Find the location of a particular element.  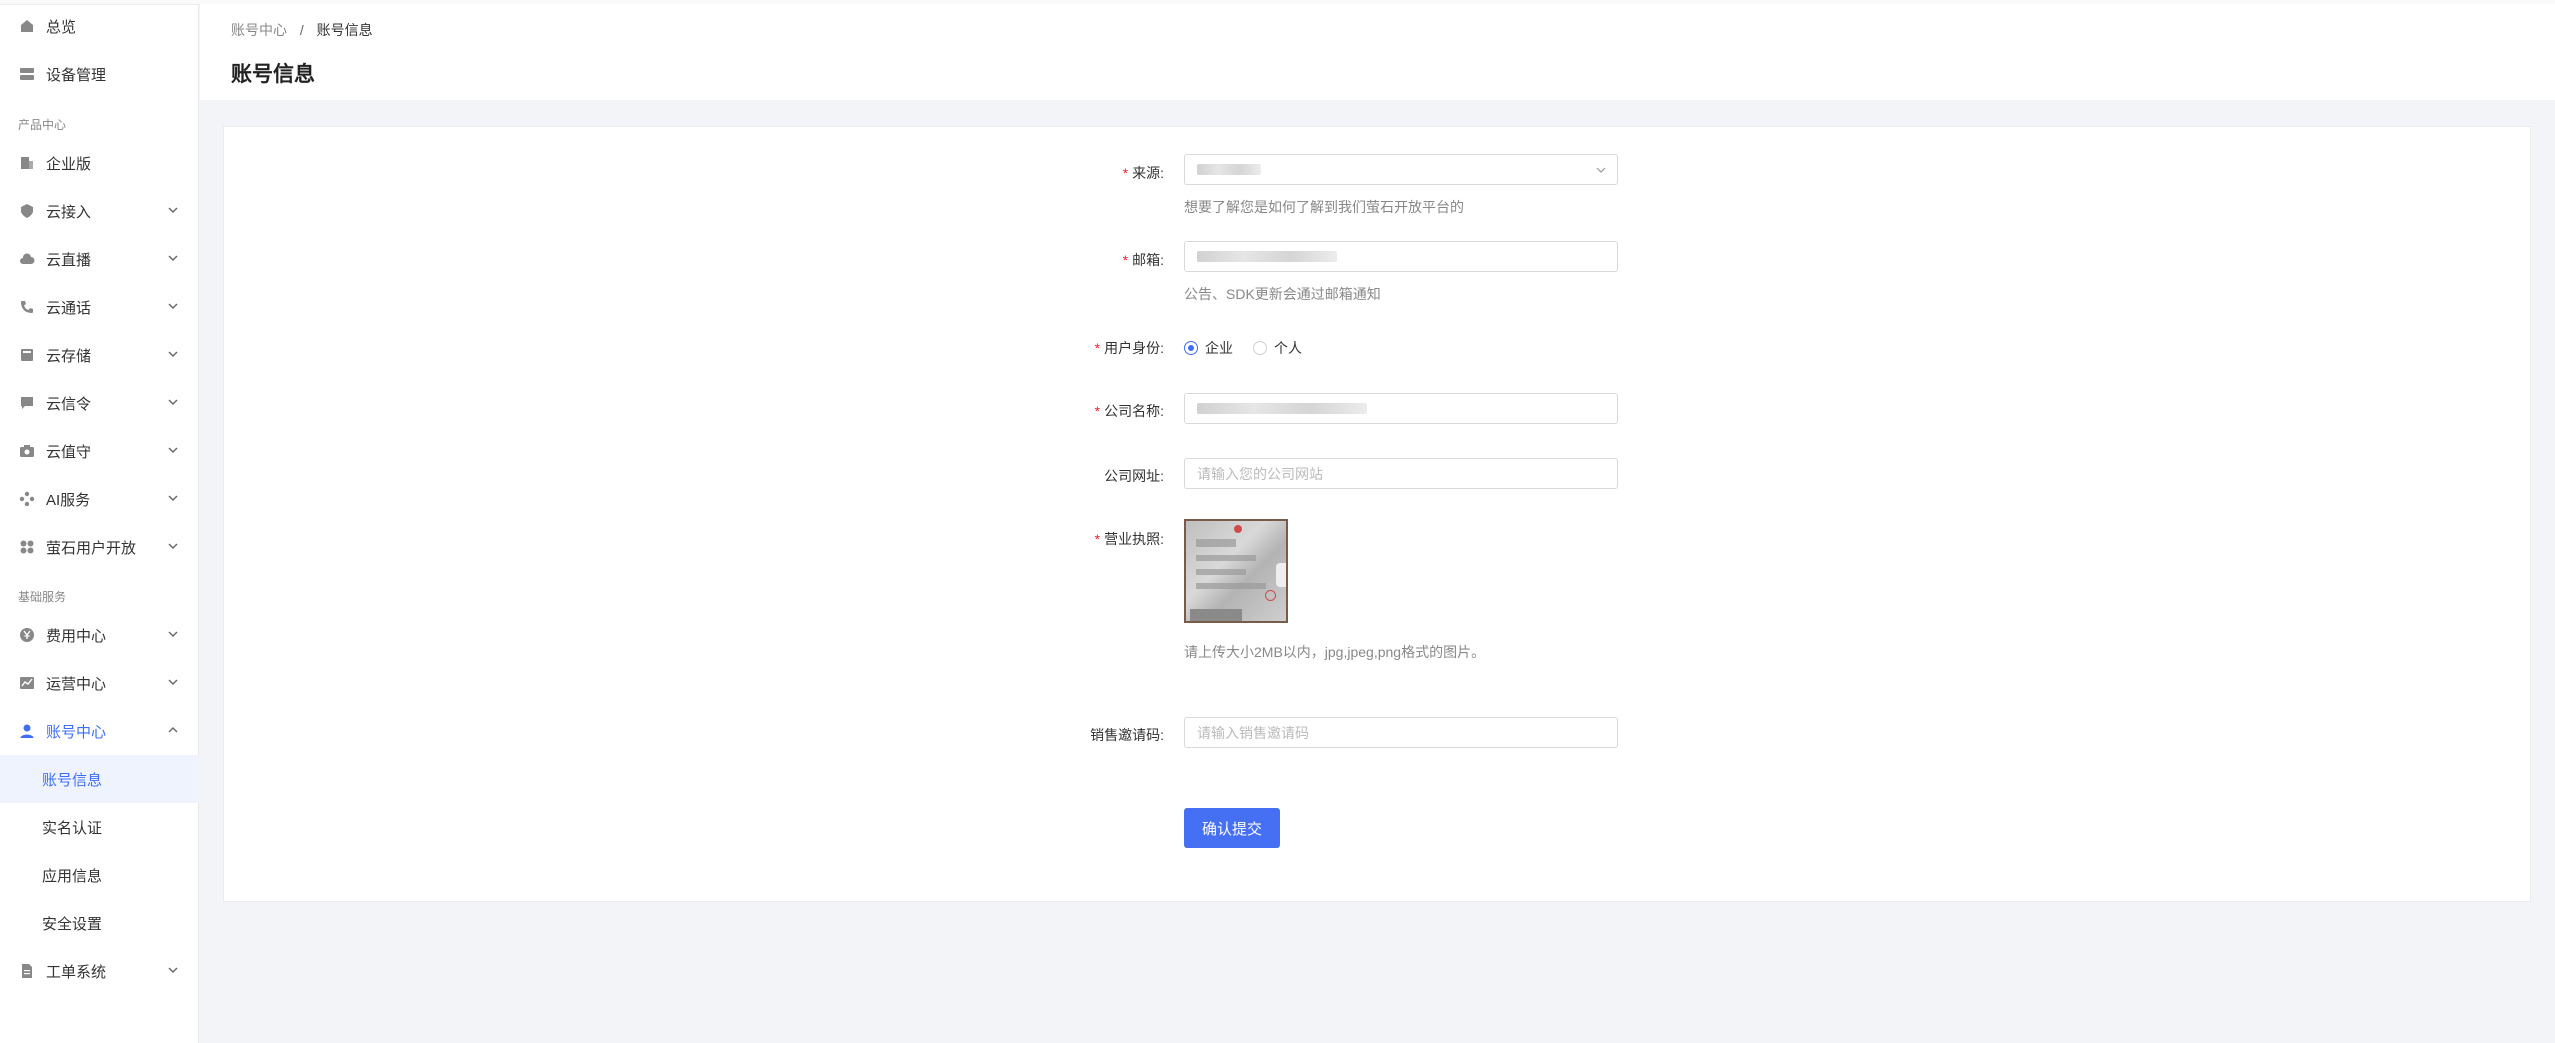

invite-label: 销售邀请码: is located at coordinates (1127, 735).